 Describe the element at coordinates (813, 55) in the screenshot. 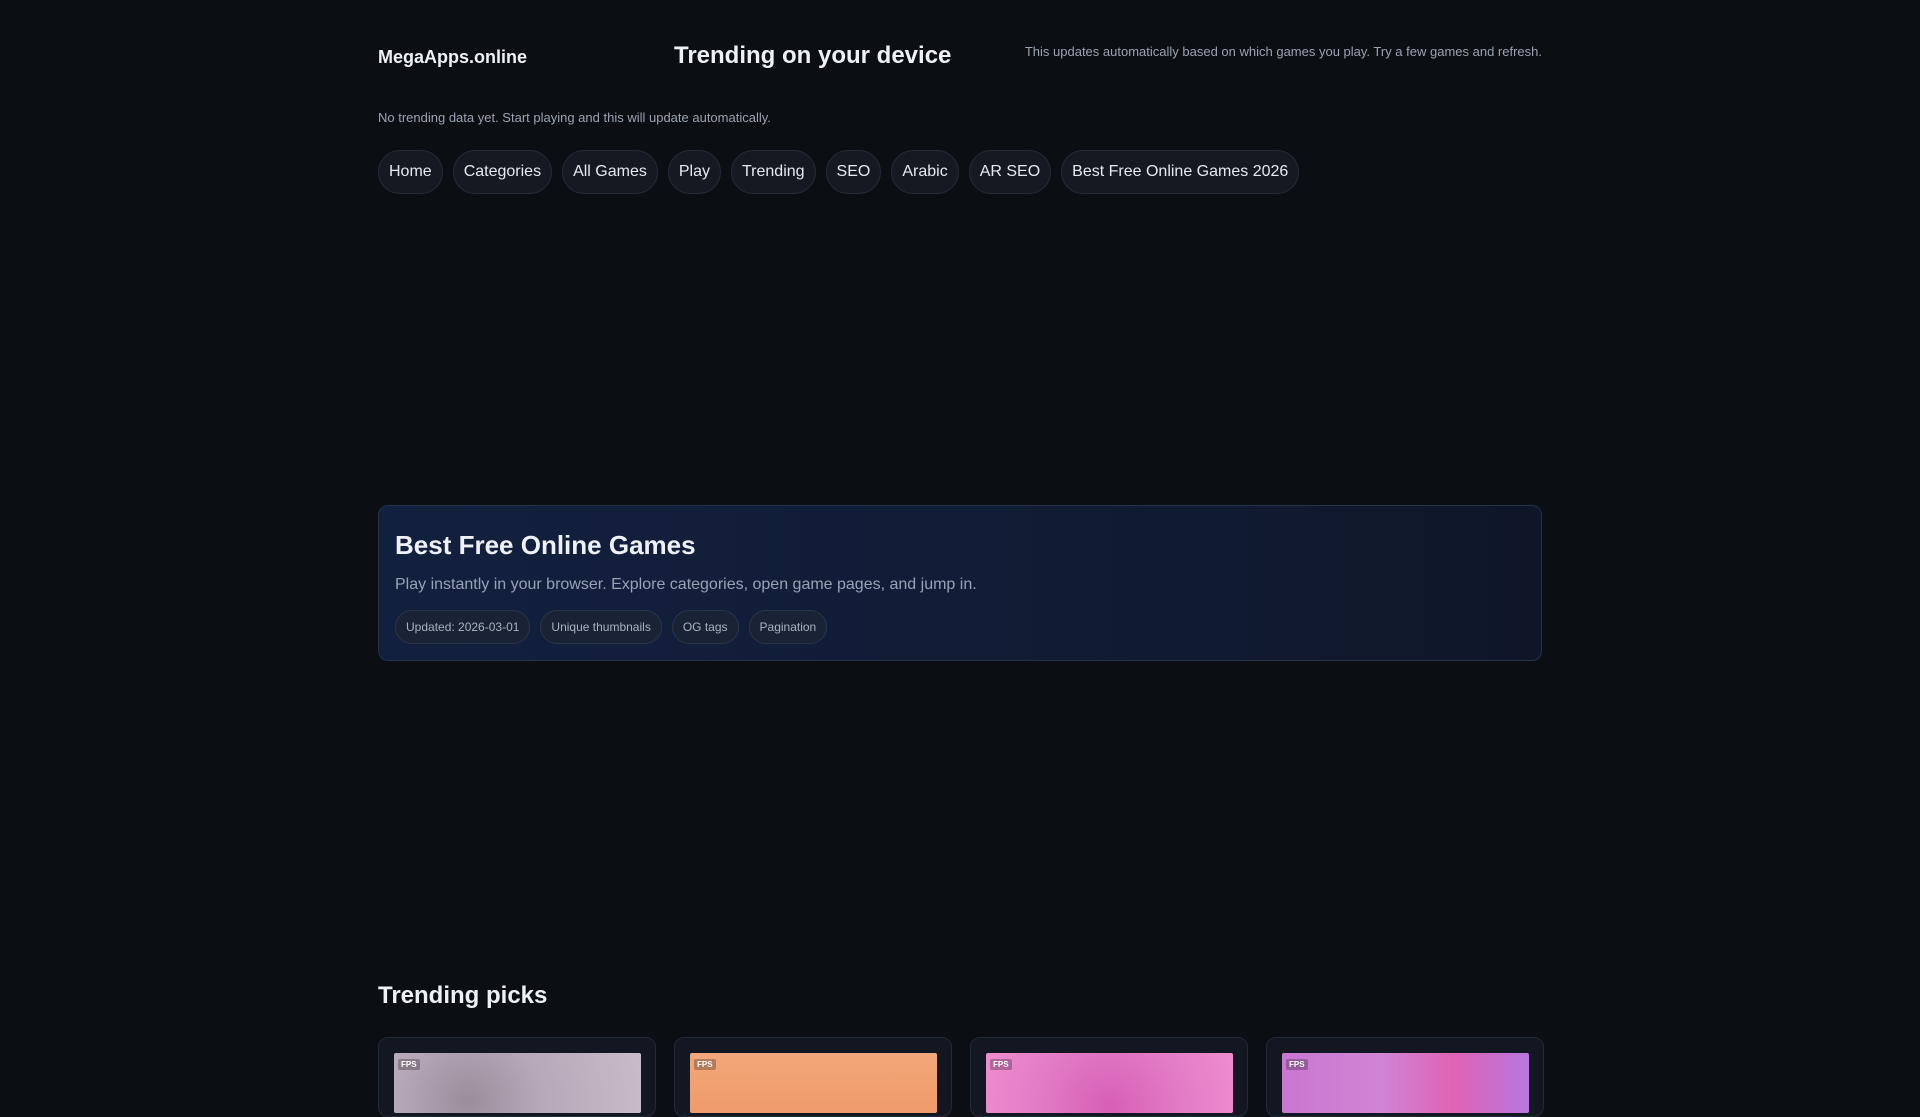

I see `page-title: Trending on your device` at that location.